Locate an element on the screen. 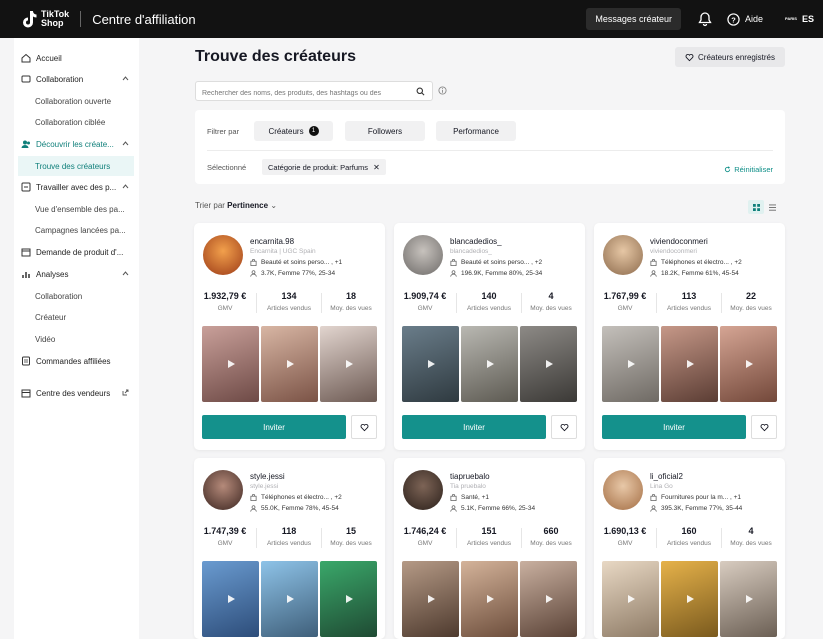 This screenshot has width=823, height=639. list-view-button is located at coordinates (772, 207).